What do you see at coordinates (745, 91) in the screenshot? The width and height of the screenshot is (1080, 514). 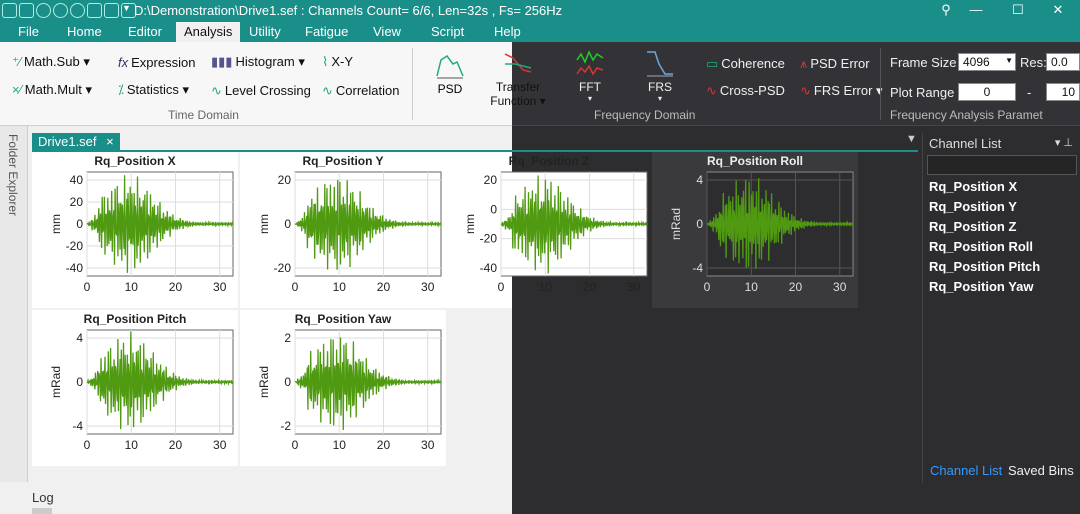 I see `cross-psd-button: ∿ Cross-PSD` at bounding box center [745, 91].